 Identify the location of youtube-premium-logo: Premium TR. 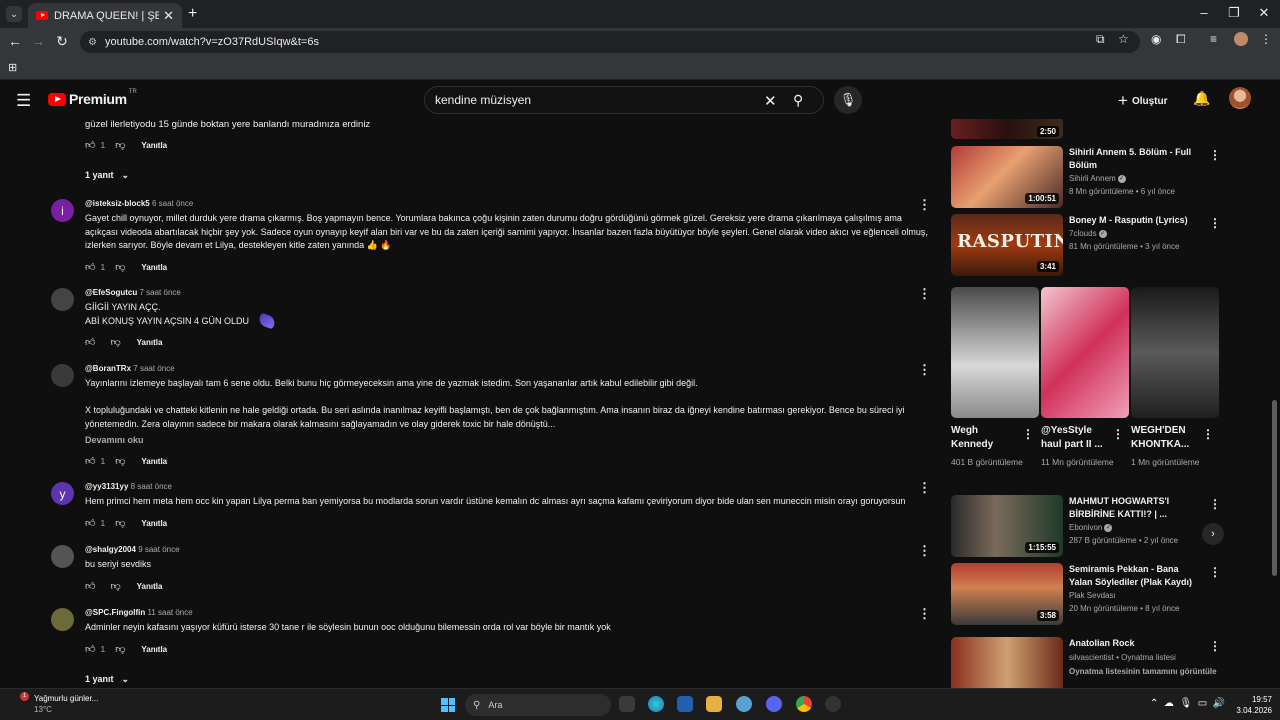
(92, 98).